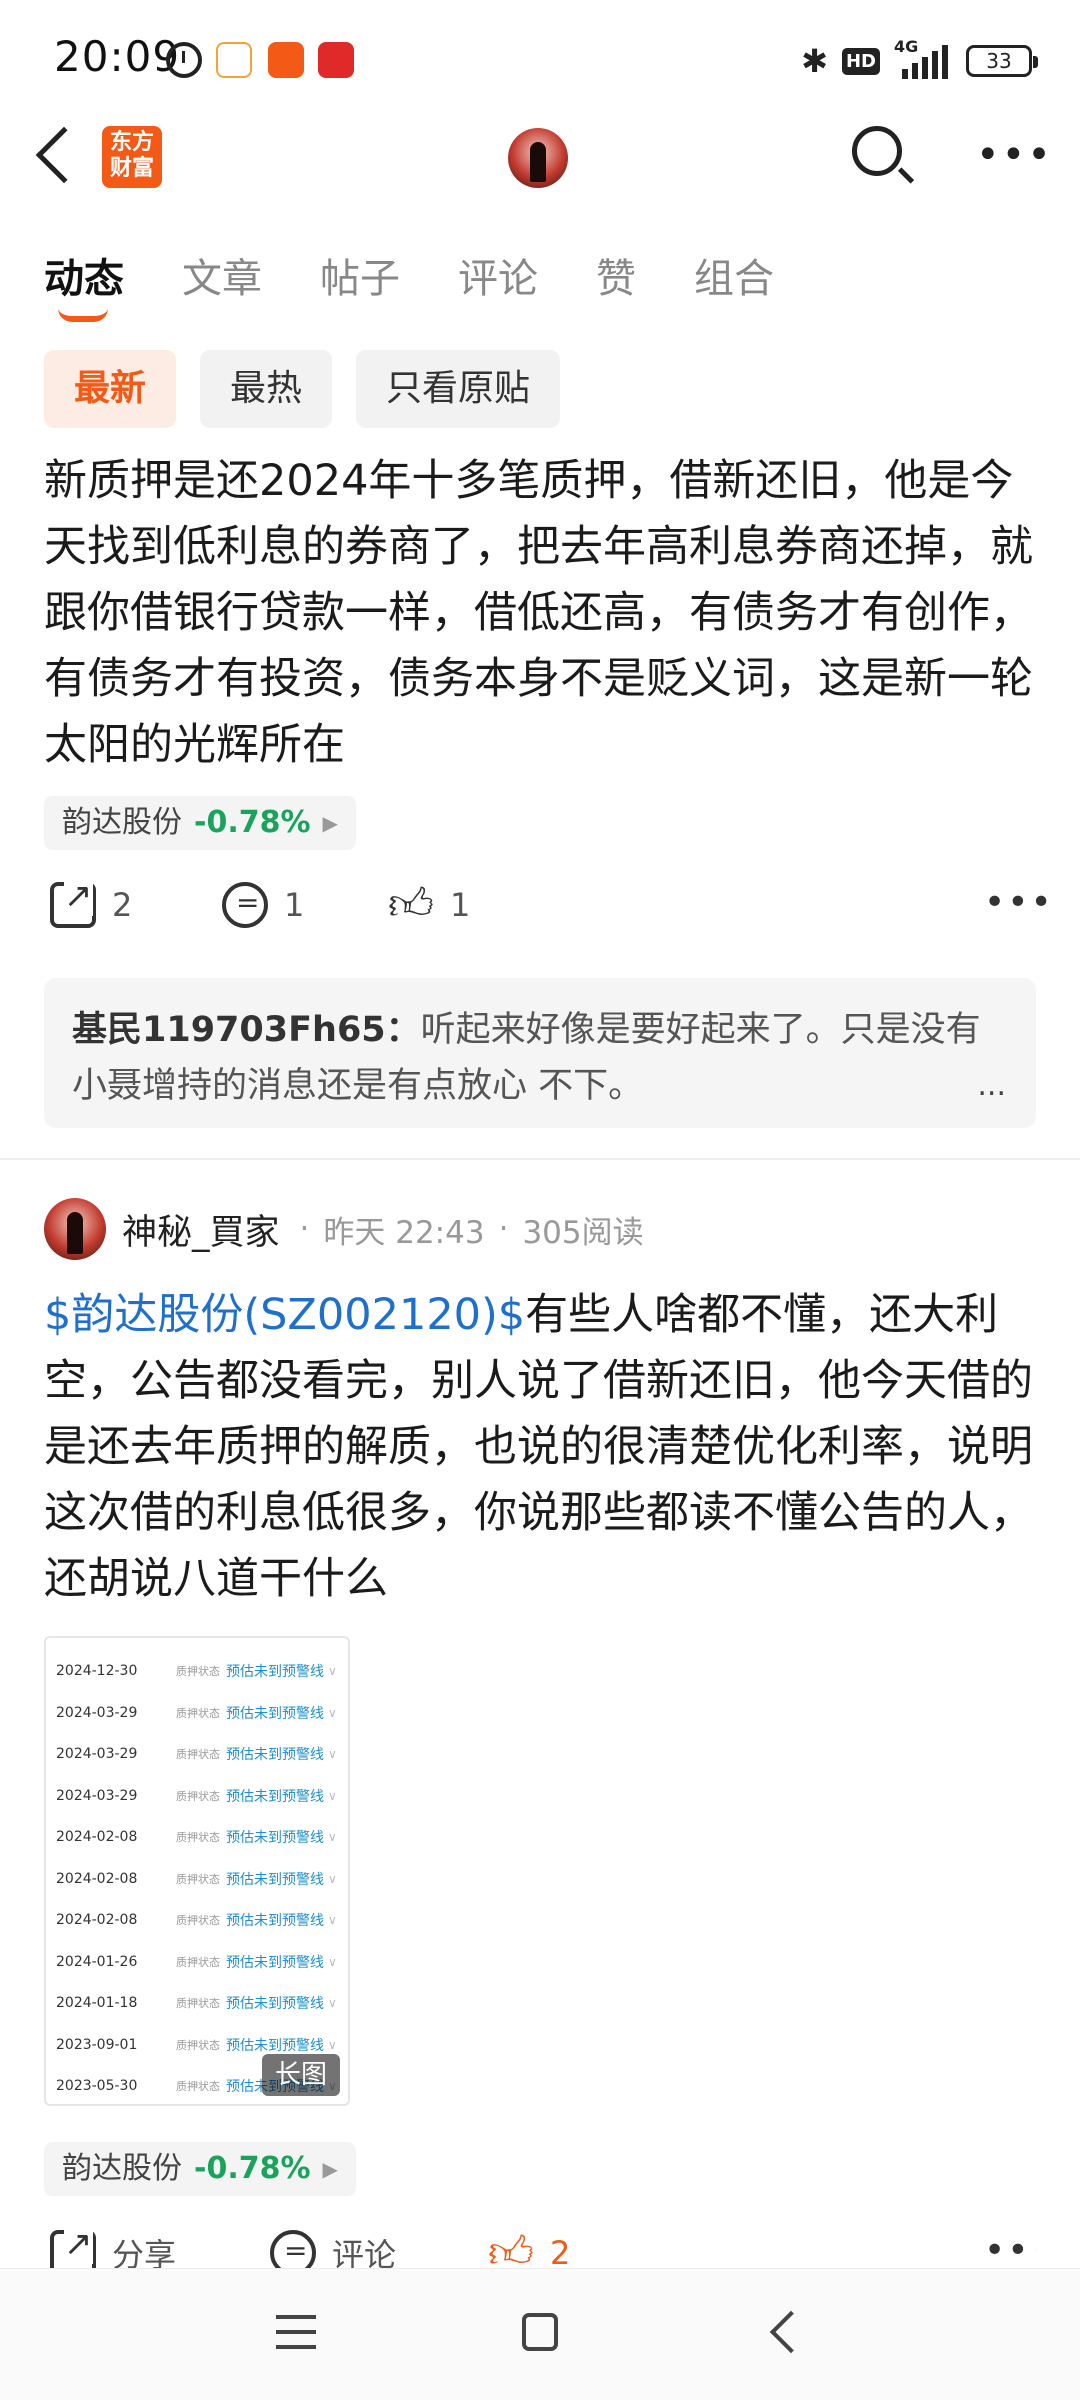  What do you see at coordinates (117, 56) in the screenshot?
I see `status-time: 20:09` at bounding box center [117, 56].